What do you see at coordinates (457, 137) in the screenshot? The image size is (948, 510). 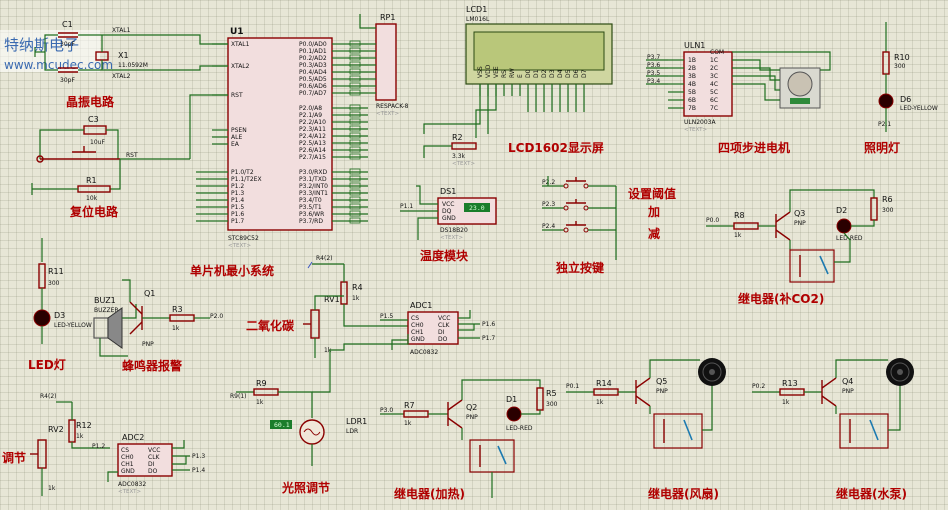 I see `r2-ref: R2` at bounding box center [457, 137].